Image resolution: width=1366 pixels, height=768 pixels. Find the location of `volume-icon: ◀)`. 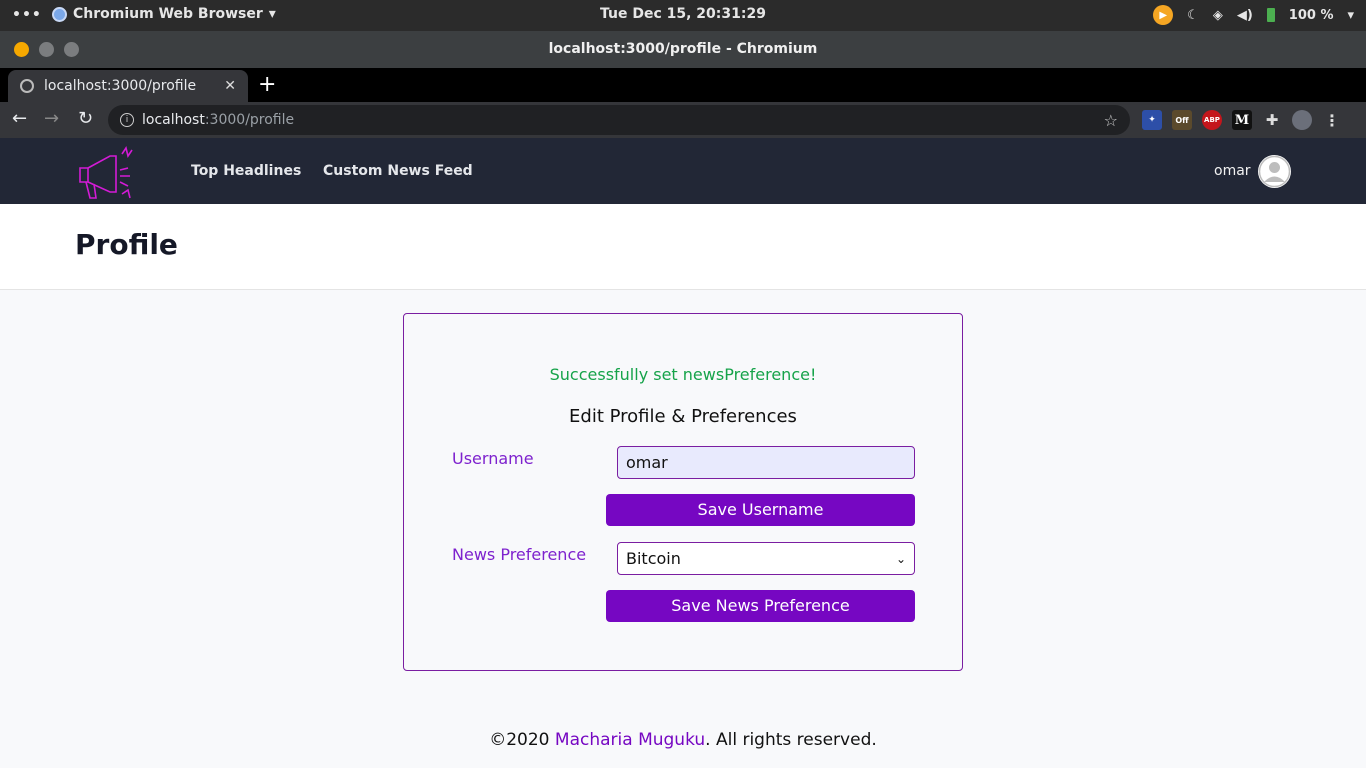

volume-icon: ◀) is located at coordinates (1244, 15).